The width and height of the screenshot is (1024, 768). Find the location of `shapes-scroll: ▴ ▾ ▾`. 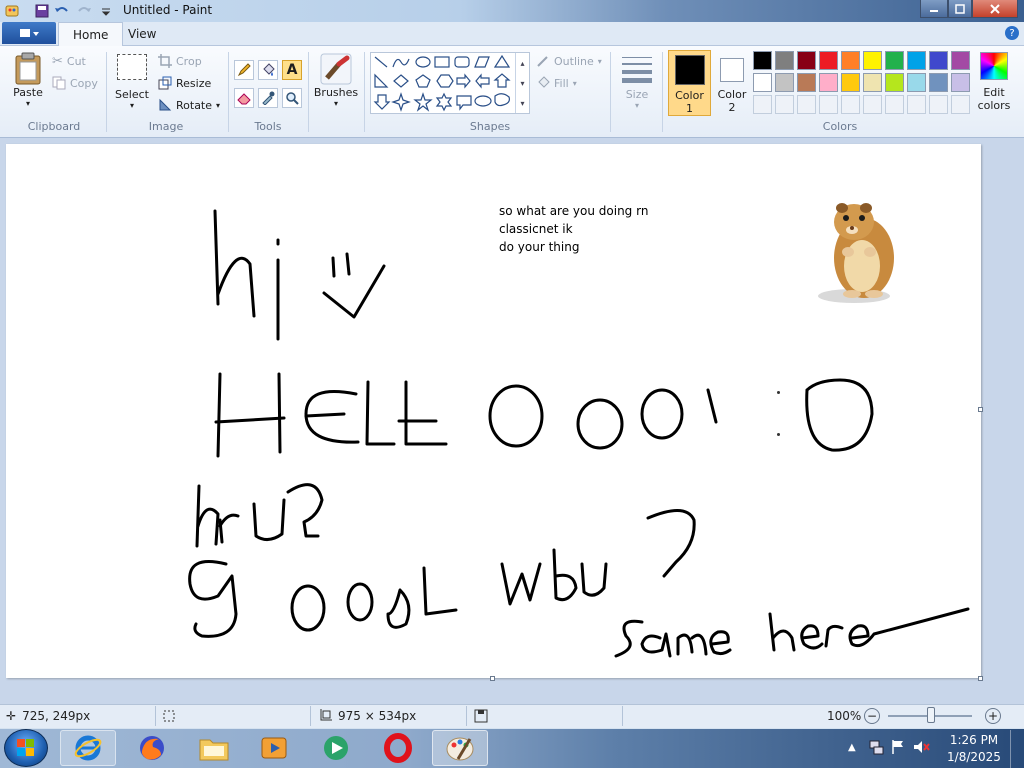

shapes-scroll: ▴ ▾ ▾ is located at coordinates (522, 83).